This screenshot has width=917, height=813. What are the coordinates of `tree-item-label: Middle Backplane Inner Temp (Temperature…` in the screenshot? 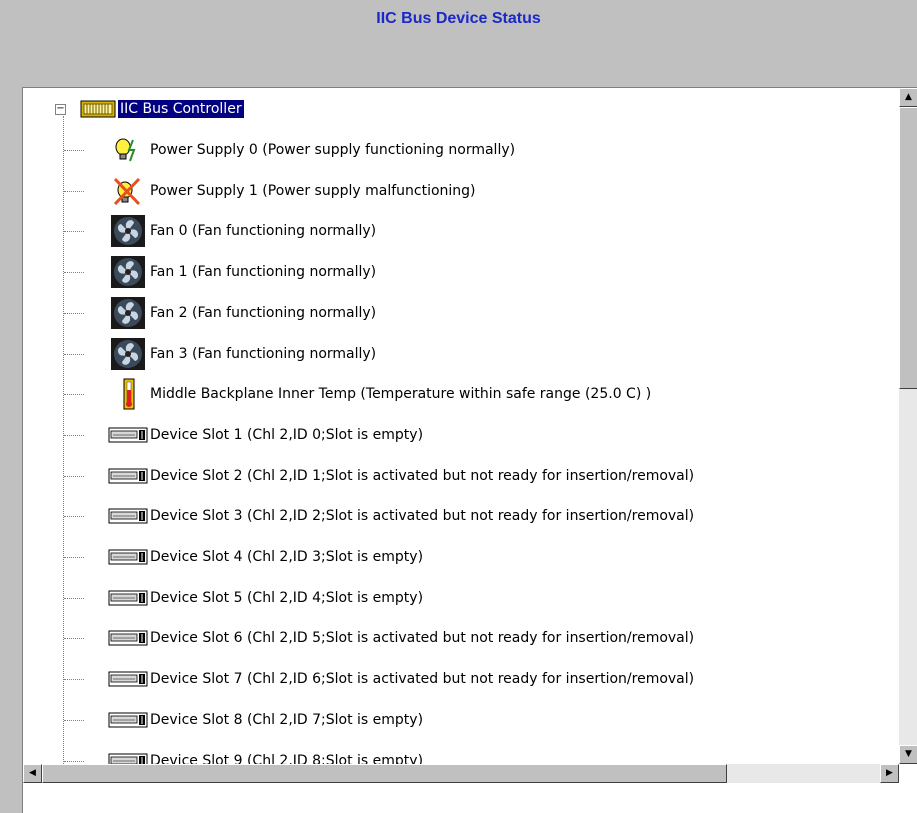 It's located at (401, 394).